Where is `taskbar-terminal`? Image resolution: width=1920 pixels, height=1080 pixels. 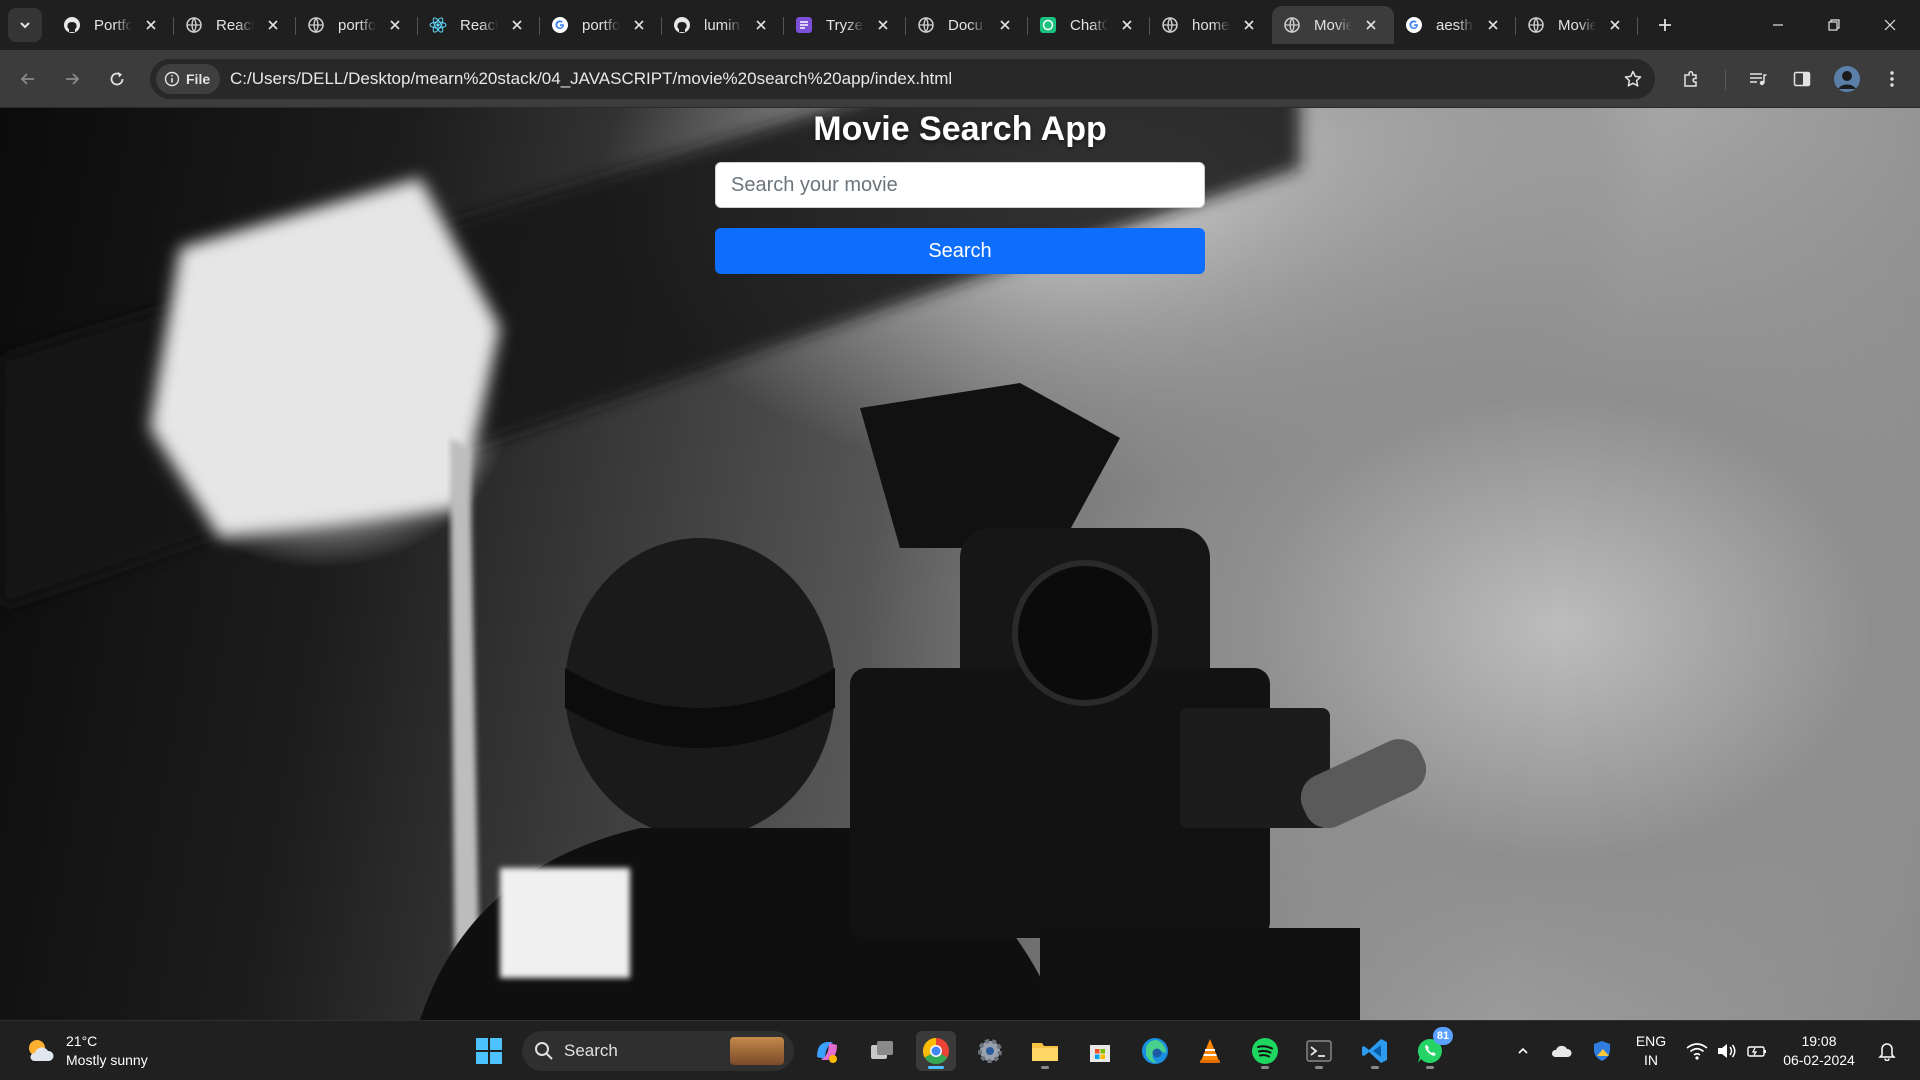 taskbar-terminal is located at coordinates (1319, 1051).